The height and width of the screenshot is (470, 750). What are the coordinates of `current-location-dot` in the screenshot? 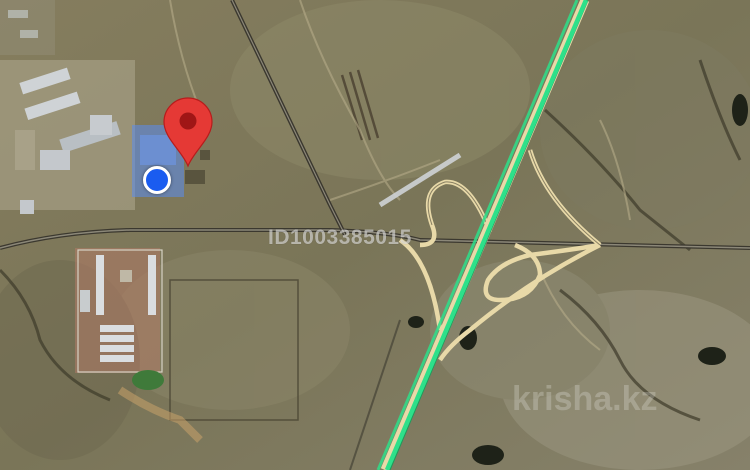 It's located at (157, 180).